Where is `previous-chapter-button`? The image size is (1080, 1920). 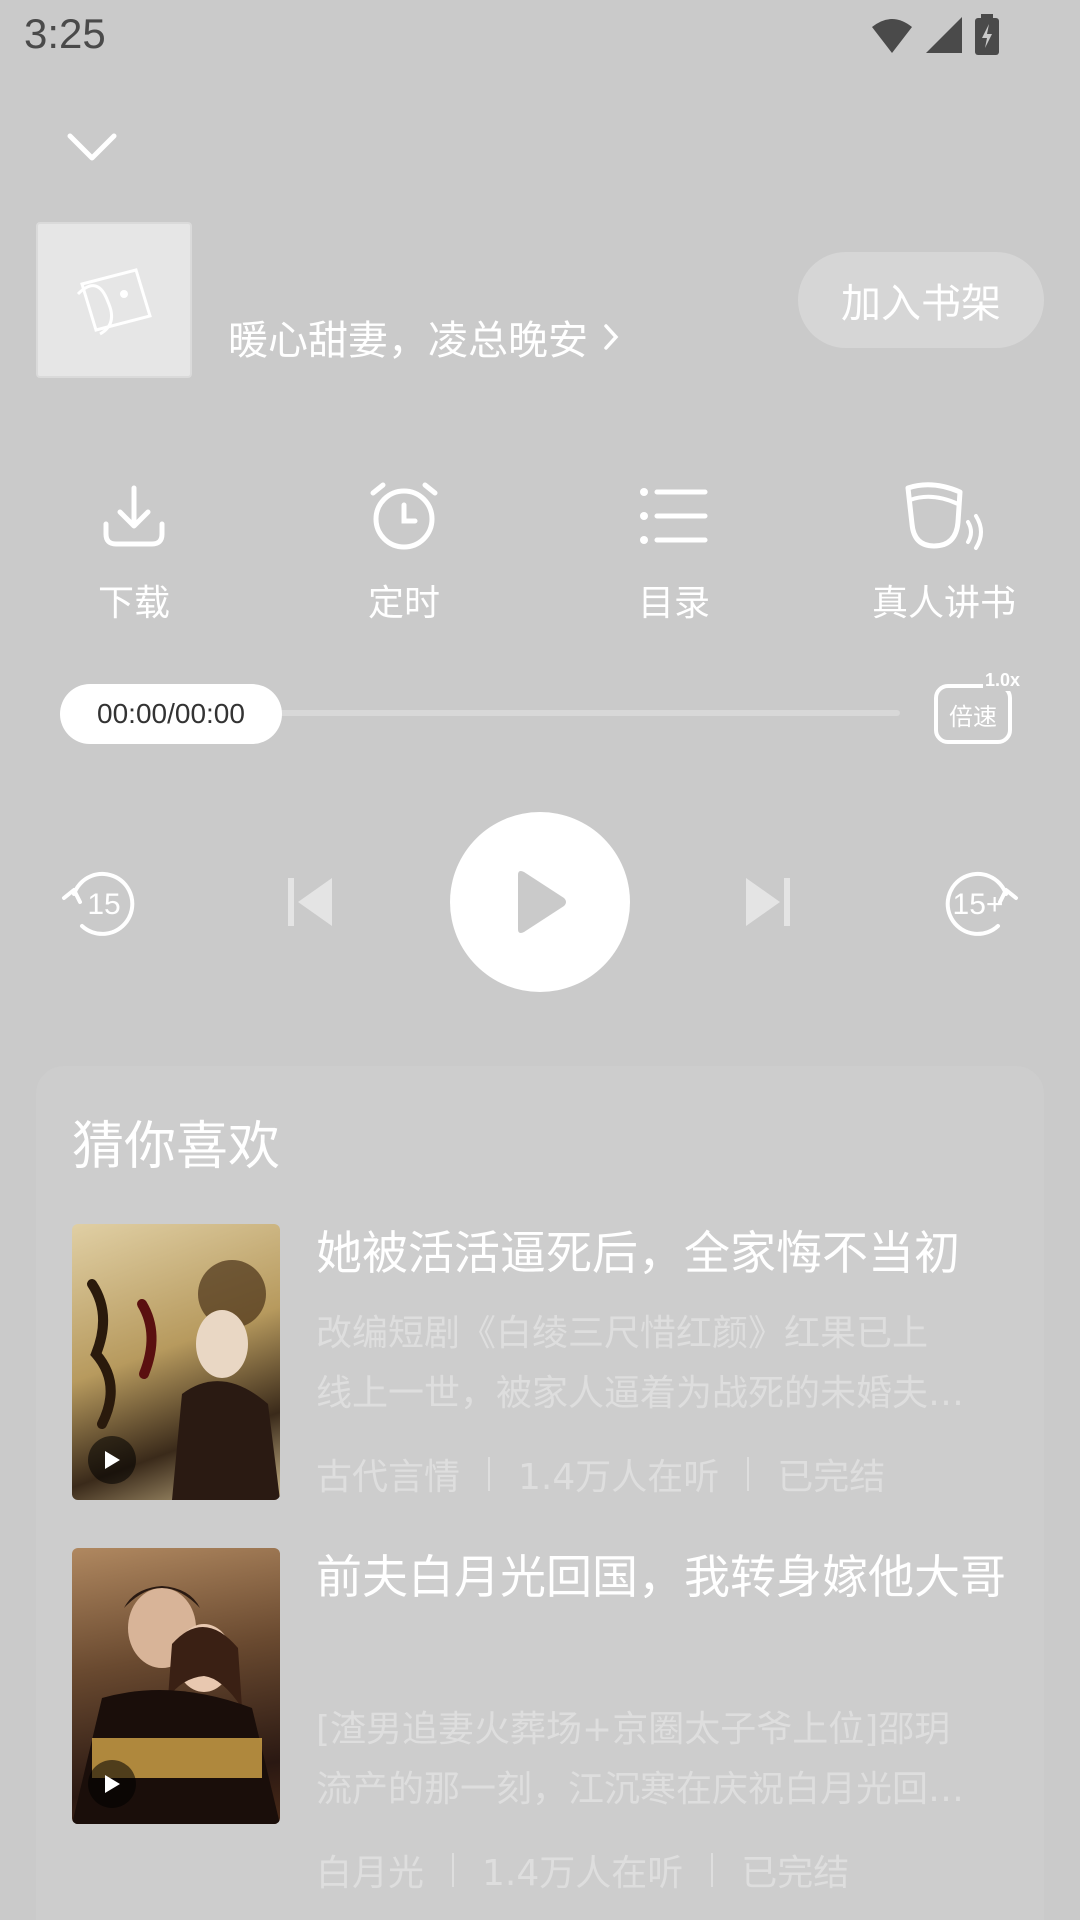 previous-chapter-button is located at coordinates (311, 902).